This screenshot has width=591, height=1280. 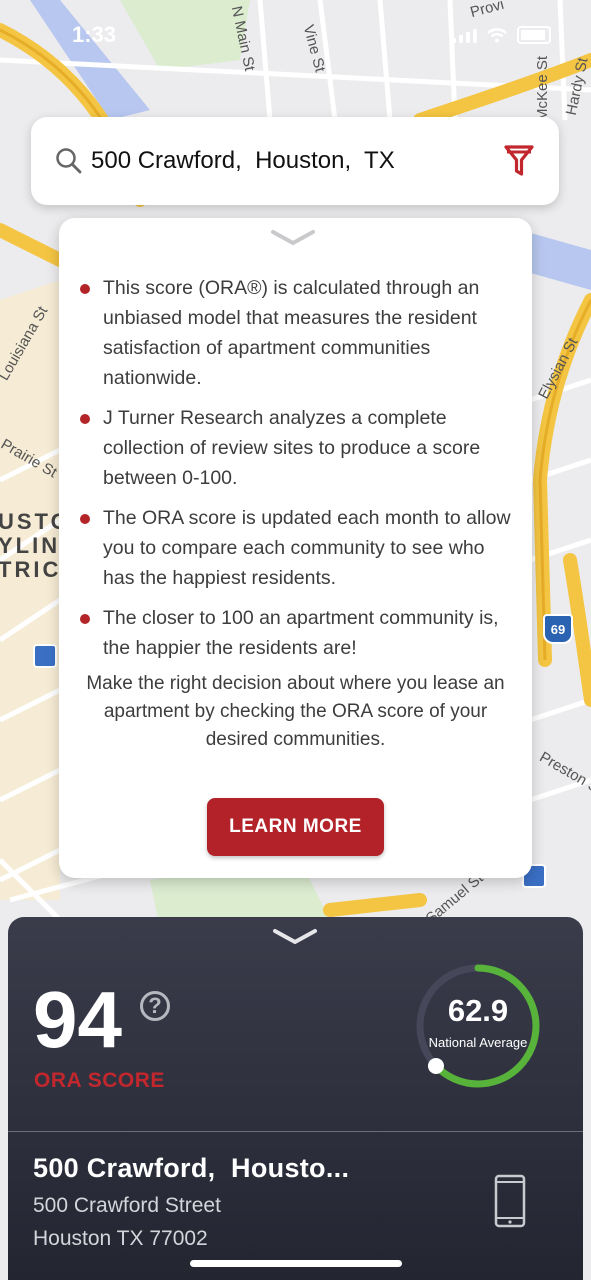 I want to click on transit-icon, so click(x=45, y=656).